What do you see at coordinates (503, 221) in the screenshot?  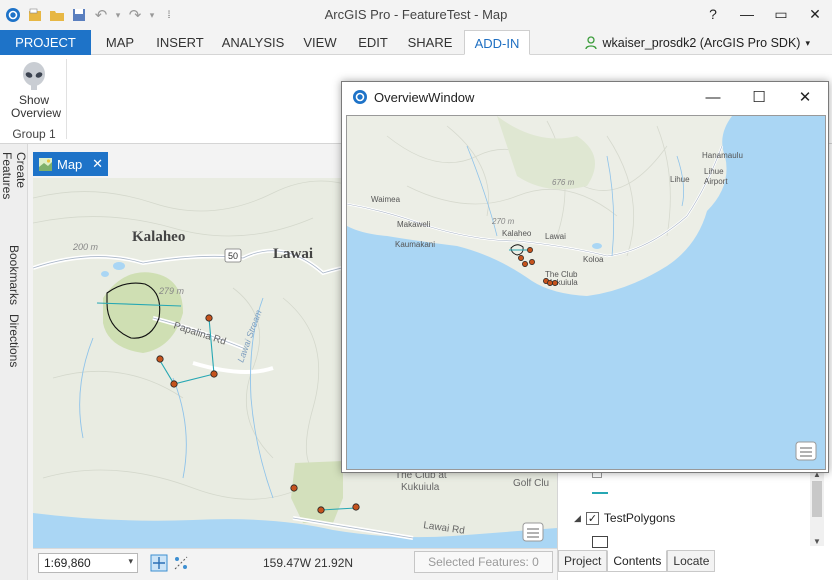 I see `ov-label-contour-270: 270 m` at bounding box center [503, 221].